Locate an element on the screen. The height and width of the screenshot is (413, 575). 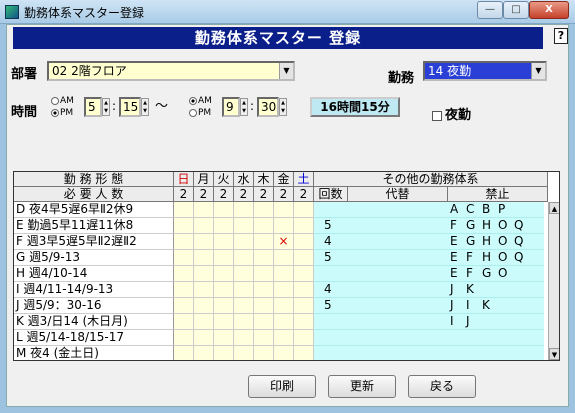
shift-name: E 勤過5早11遅11休8 is located at coordinates (94, 226).